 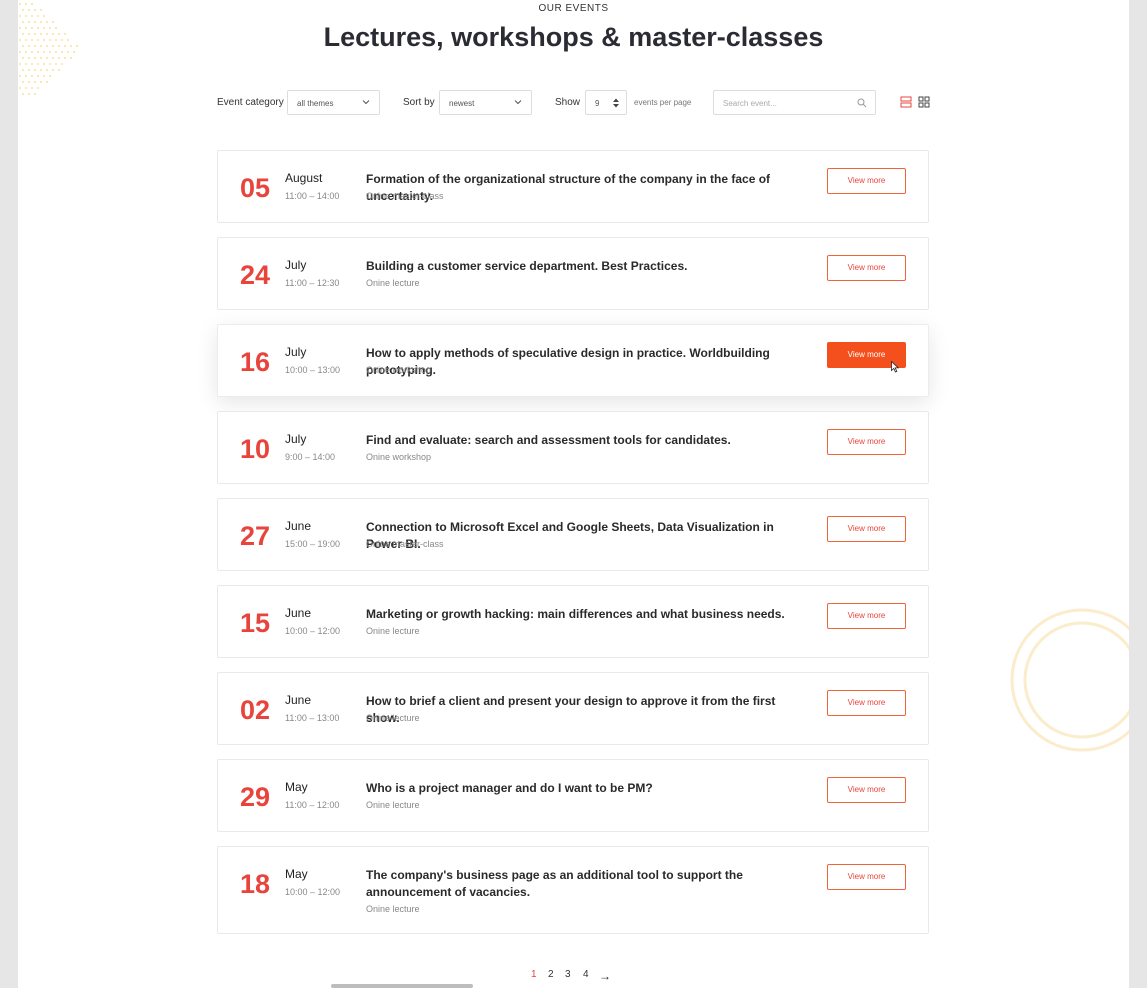 What do you see at coordinates (597, 103) in the screenshot?
I see `per-page-value: 9` at bounding box center [597, 103].